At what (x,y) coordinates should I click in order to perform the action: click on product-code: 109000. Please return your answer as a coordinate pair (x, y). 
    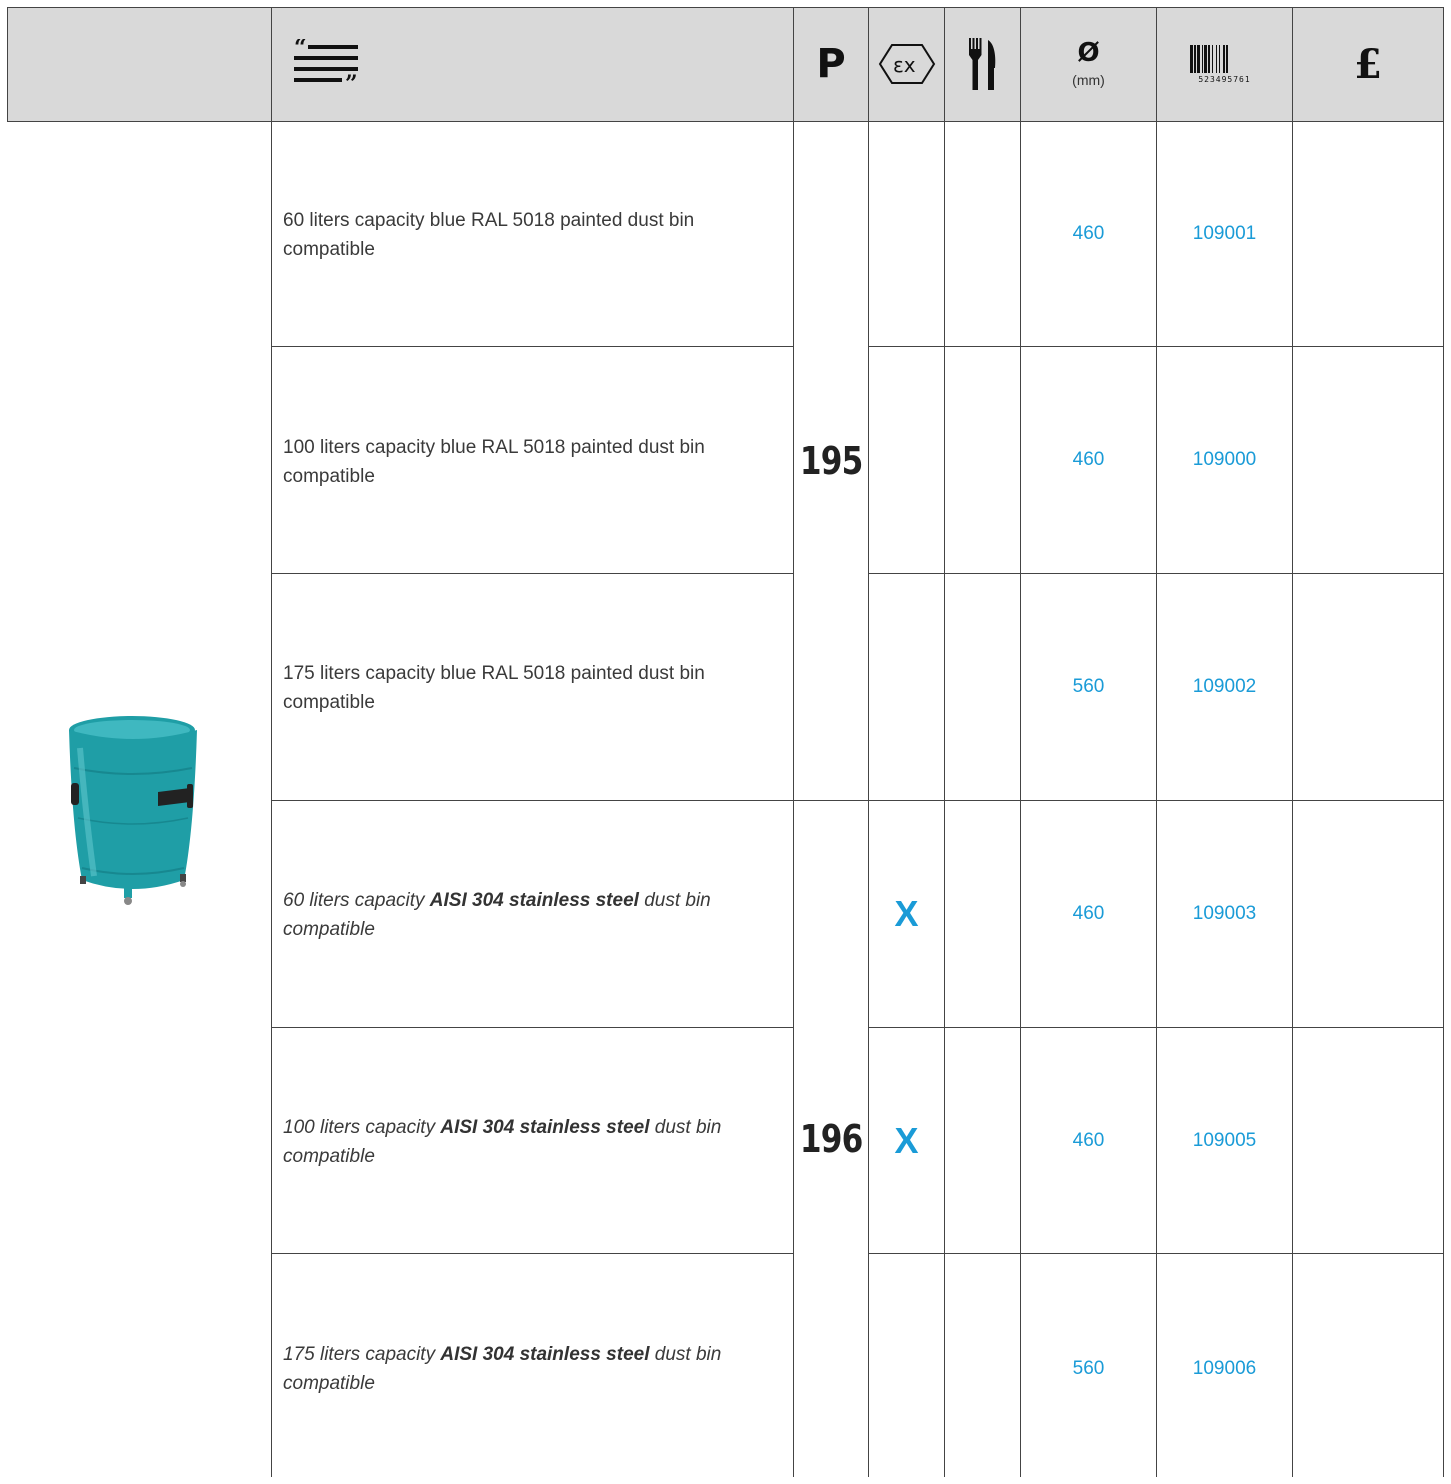
    Looking at the image, I should click on (1224, 460).